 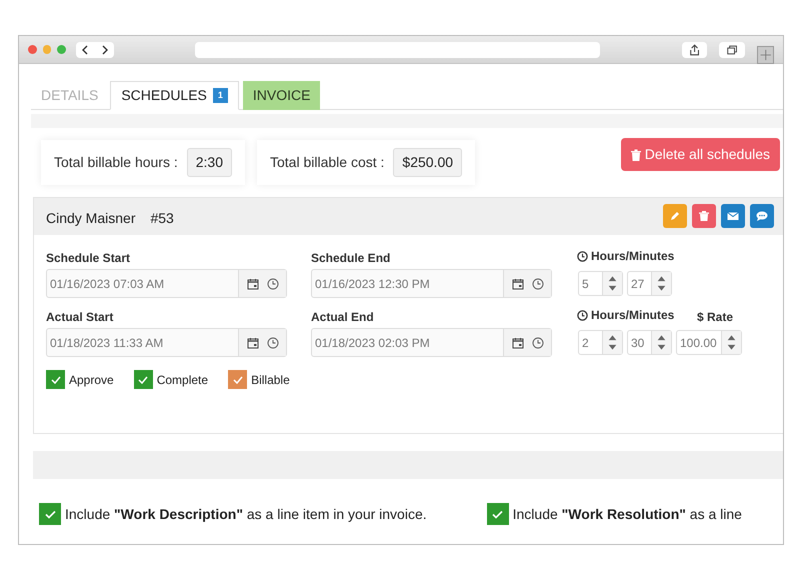 What do you see at coordinates (427, 162) in the screenshot?
I see `total-value: $250.00` at bounding box center [427, 162].